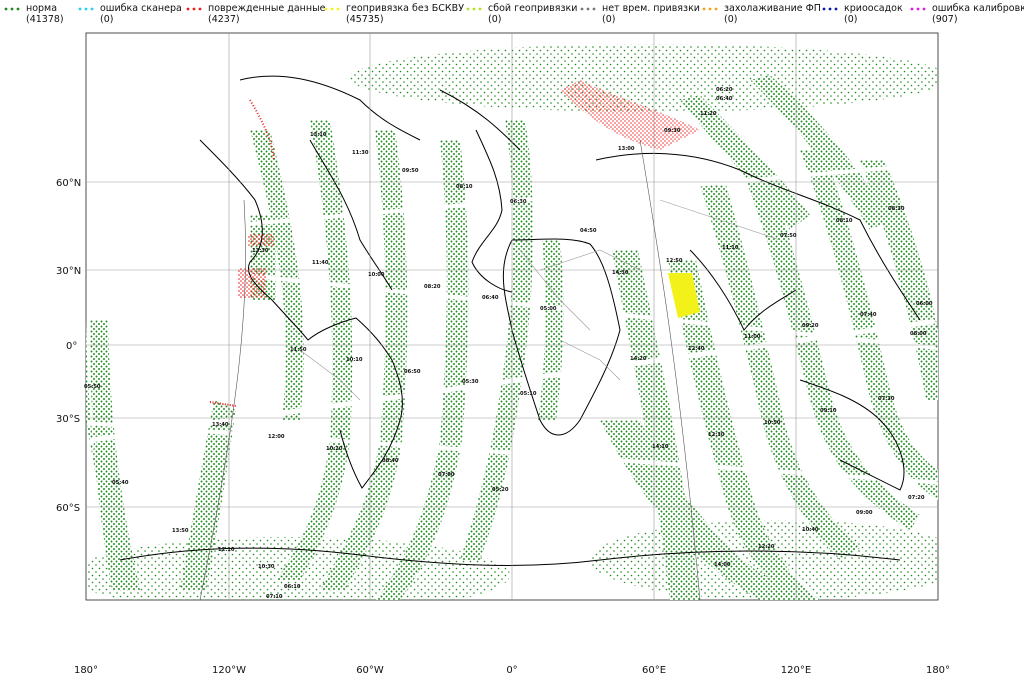  What do you see at coordinates (68, 419) in the screenshot?
I see `lat-tick: 30°S` at bounding box center [68, 419].